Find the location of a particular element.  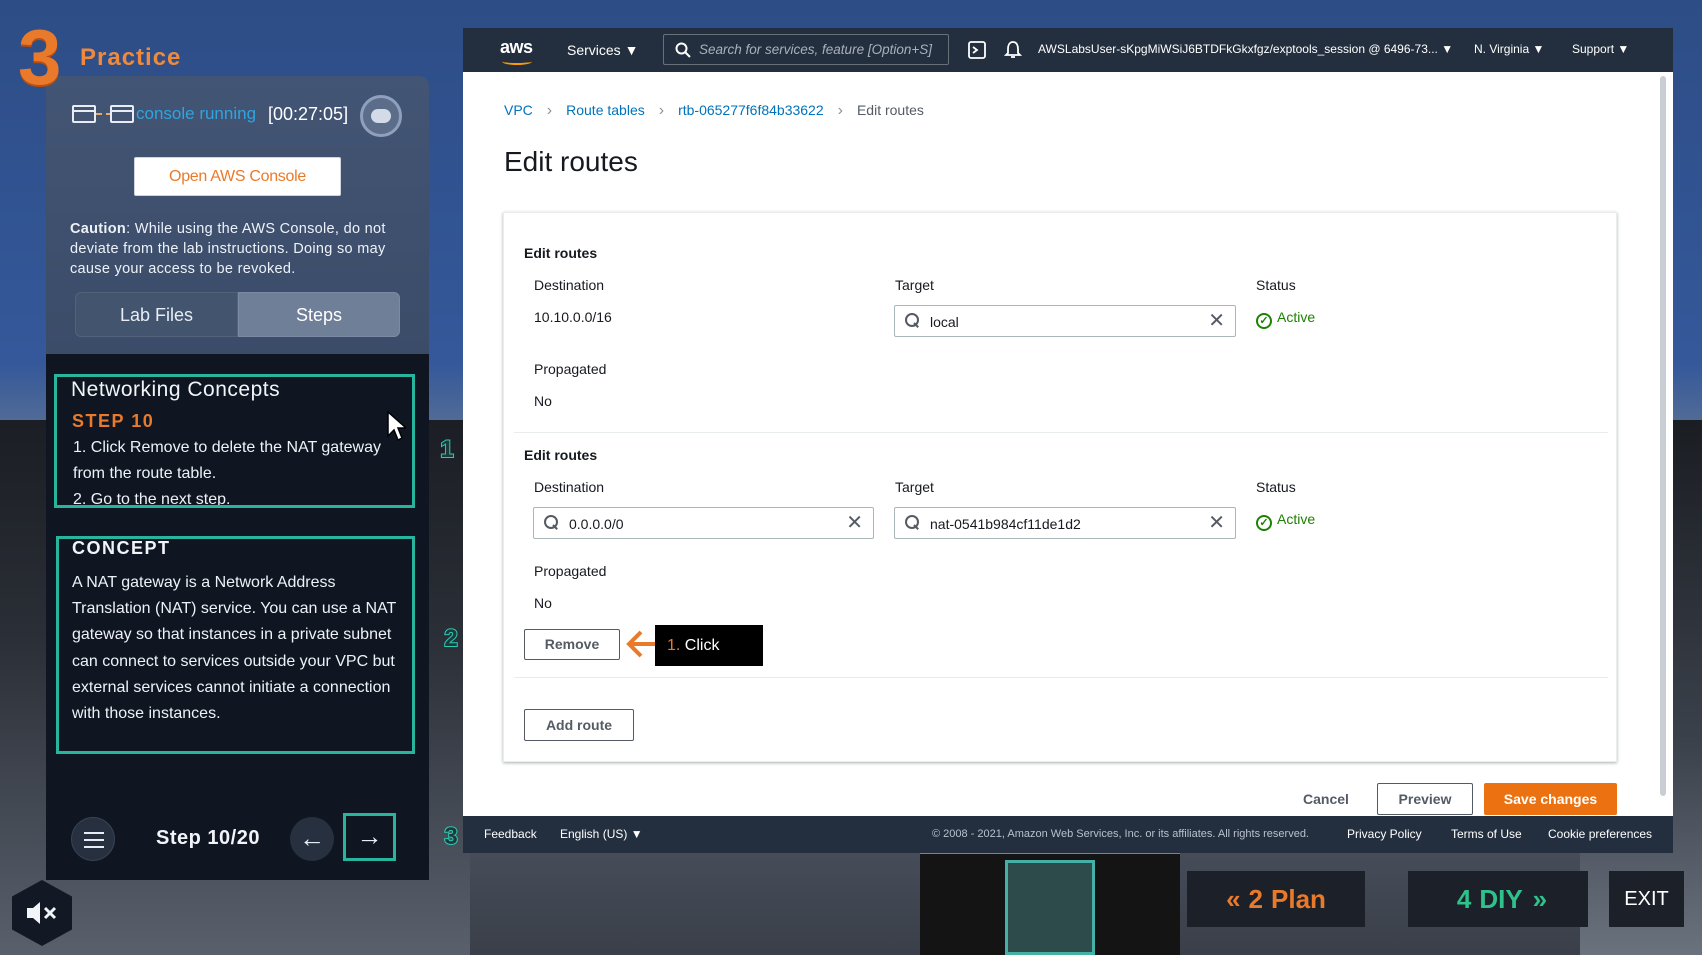

notifications-bell-icon is located at coordinates (1013, 50).